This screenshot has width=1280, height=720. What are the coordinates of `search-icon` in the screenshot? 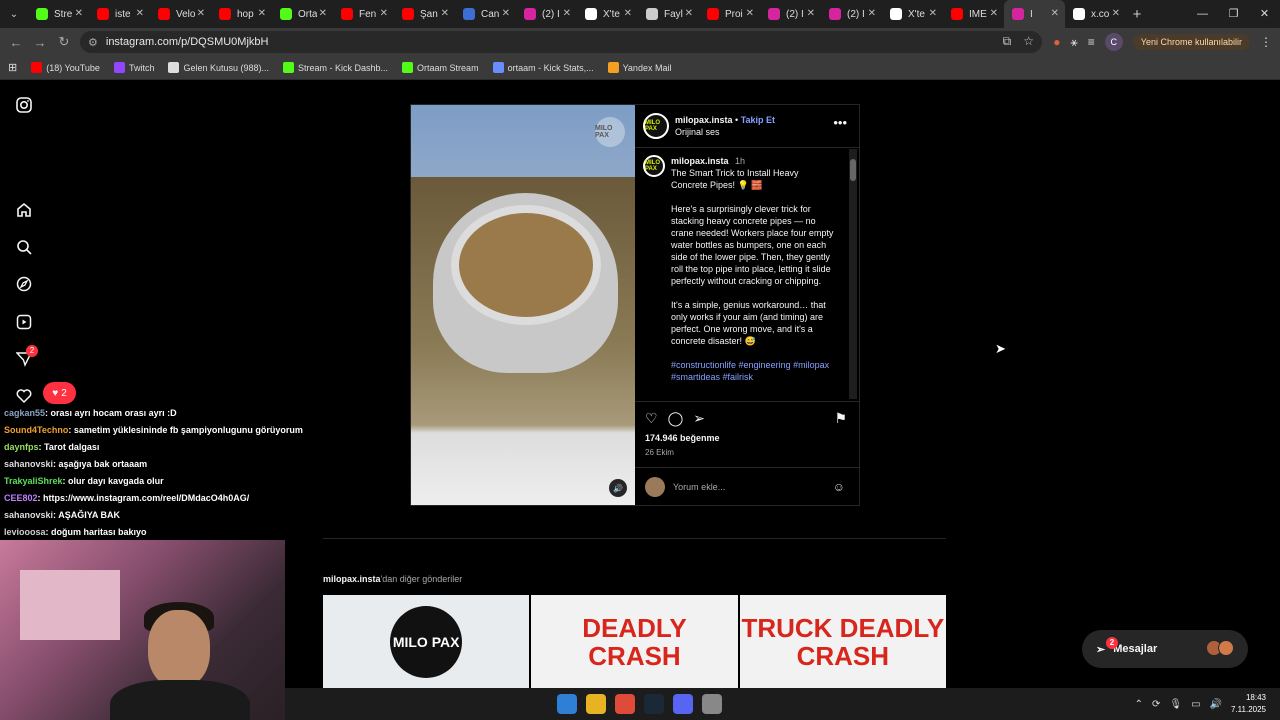 It's located at (24, 247).